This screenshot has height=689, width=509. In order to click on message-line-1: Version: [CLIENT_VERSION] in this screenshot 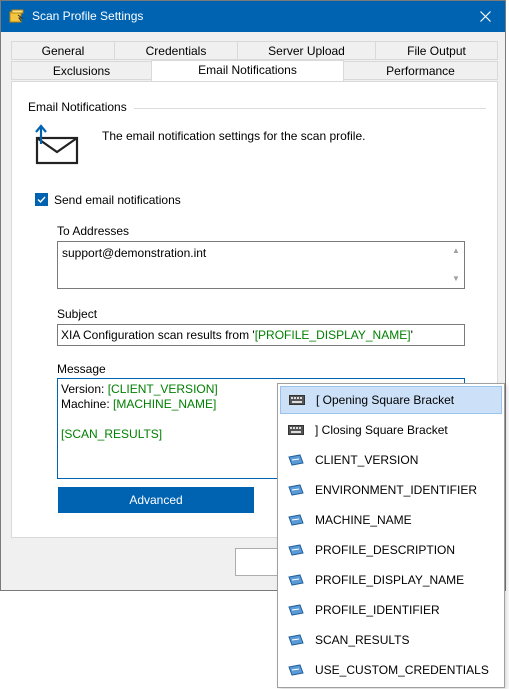, I will do `click(139, 389)`.